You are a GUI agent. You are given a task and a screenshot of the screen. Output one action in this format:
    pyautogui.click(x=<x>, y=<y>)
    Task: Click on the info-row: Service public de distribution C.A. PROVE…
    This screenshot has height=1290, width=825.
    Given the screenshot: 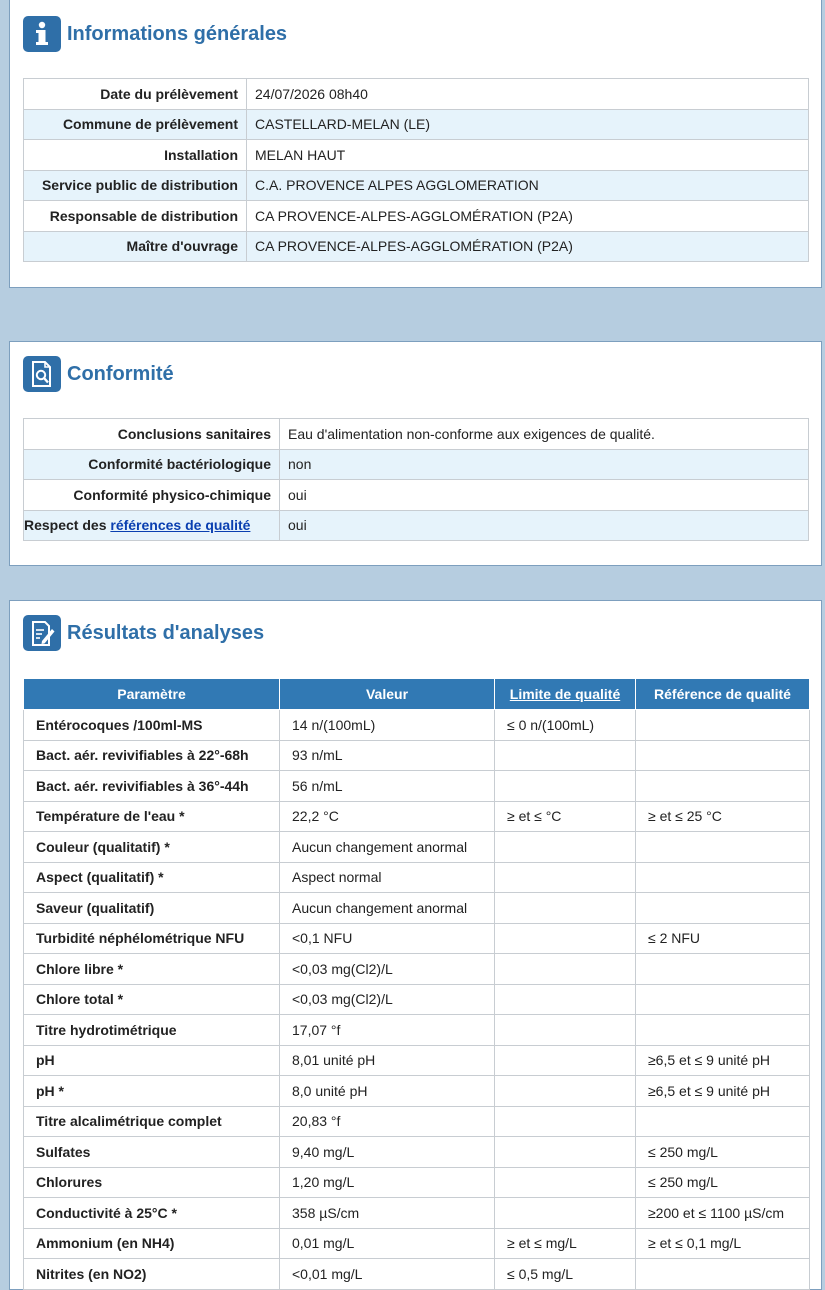 What is the action you would take?
    pyautogui.click(x=416, y=185)
    